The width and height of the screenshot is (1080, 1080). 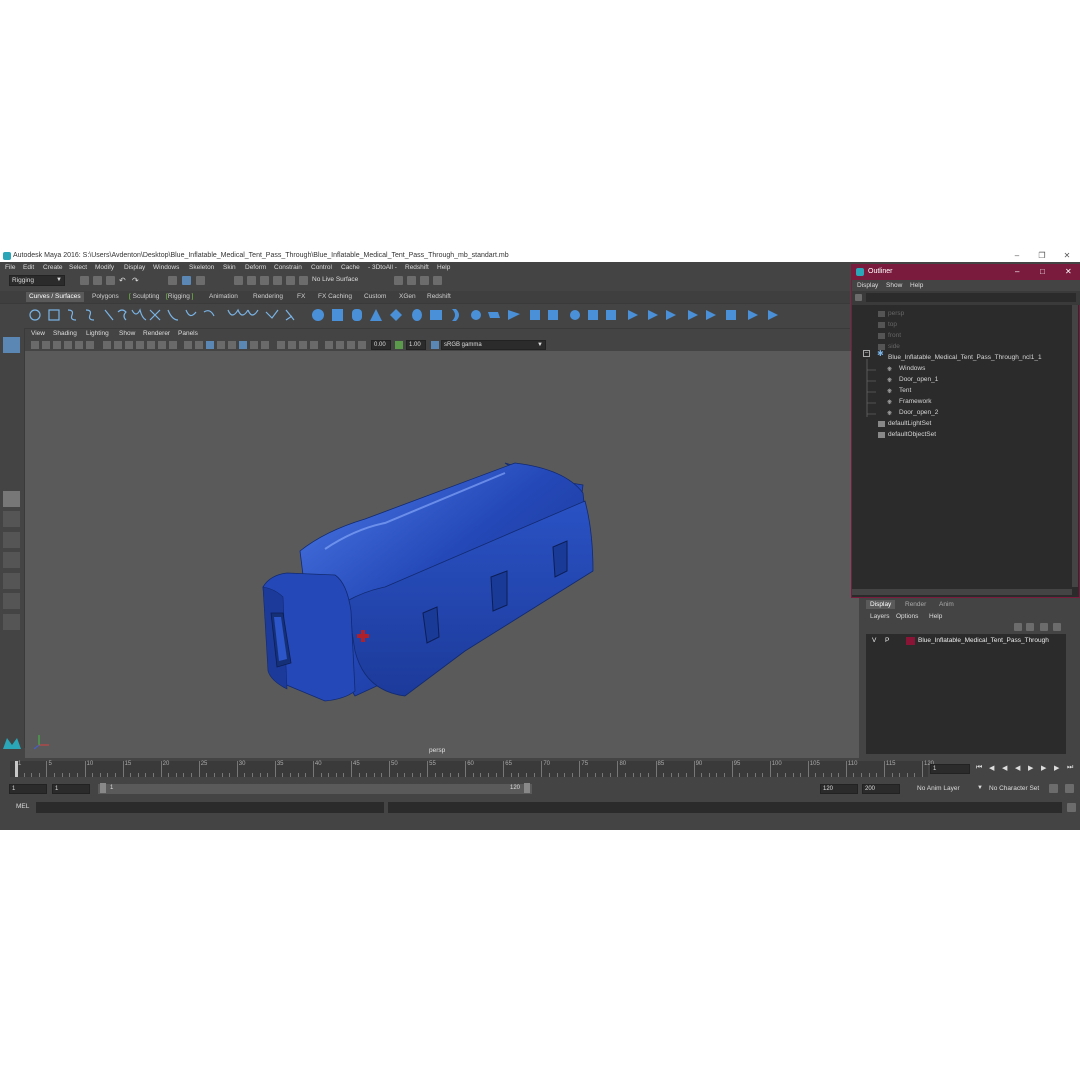 What do you see at coordinates (1042, 271) in the screenshot?
I see `outliner-maximize-button: □` at bounding box center [1042, 271].